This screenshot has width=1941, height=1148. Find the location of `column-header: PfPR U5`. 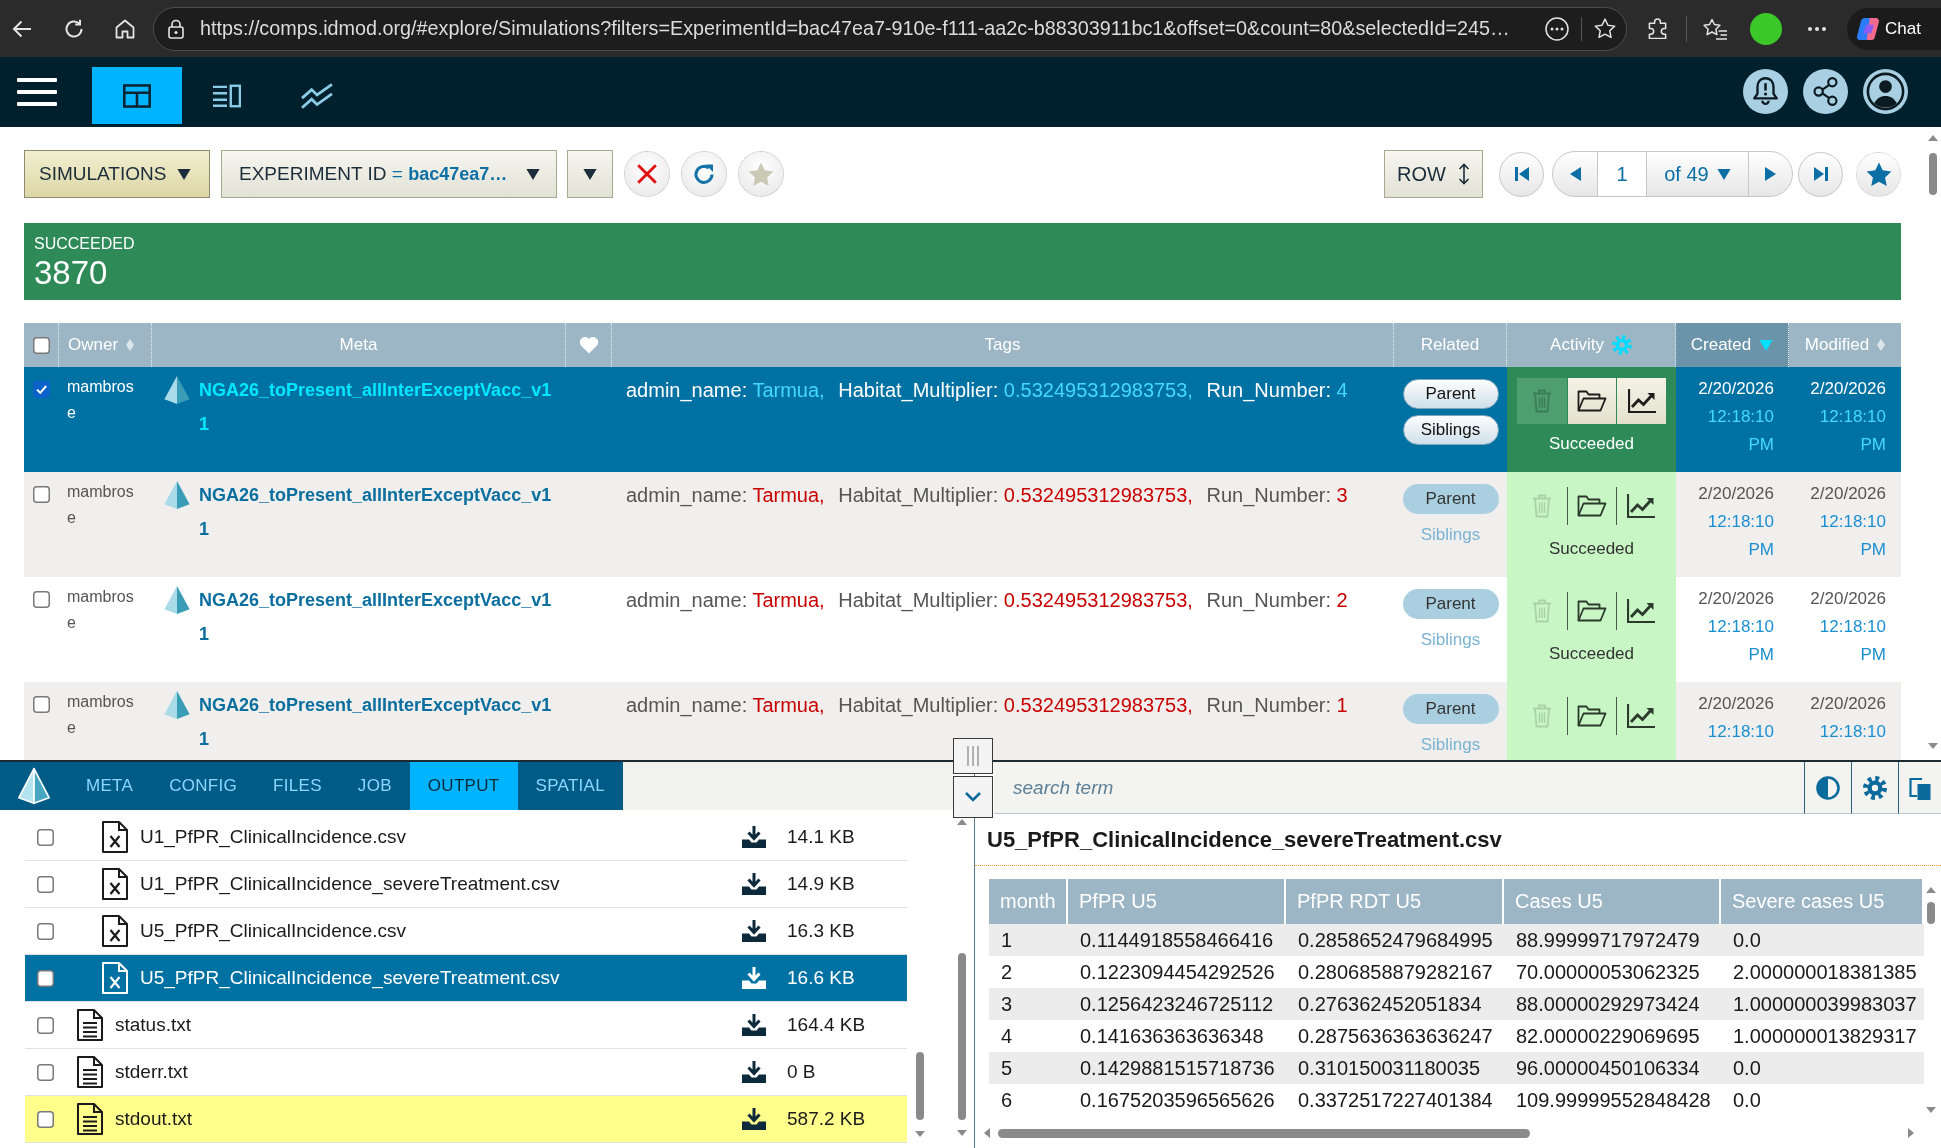

column-header: PfPR U5 is located at coordinates (1177, 901).